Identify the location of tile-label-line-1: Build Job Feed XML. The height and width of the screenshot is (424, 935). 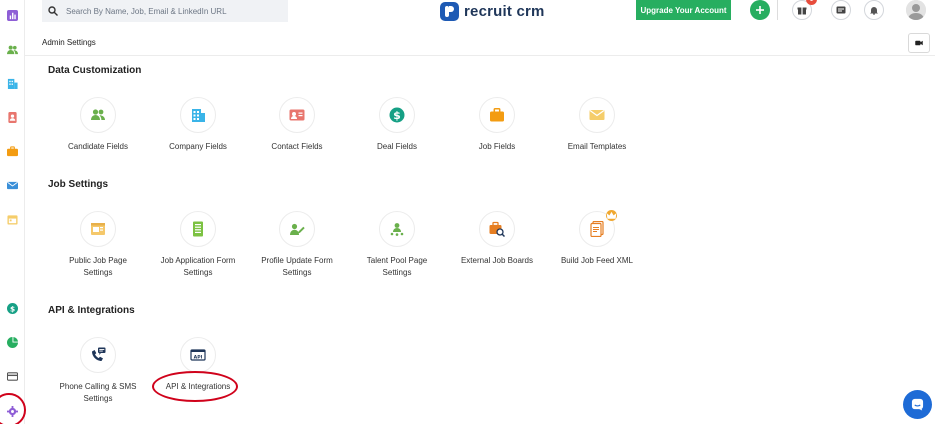
(597, 260).